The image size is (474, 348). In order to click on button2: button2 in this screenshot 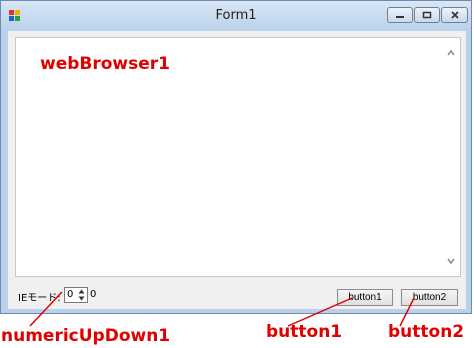, I will do `click(429, 297)`.